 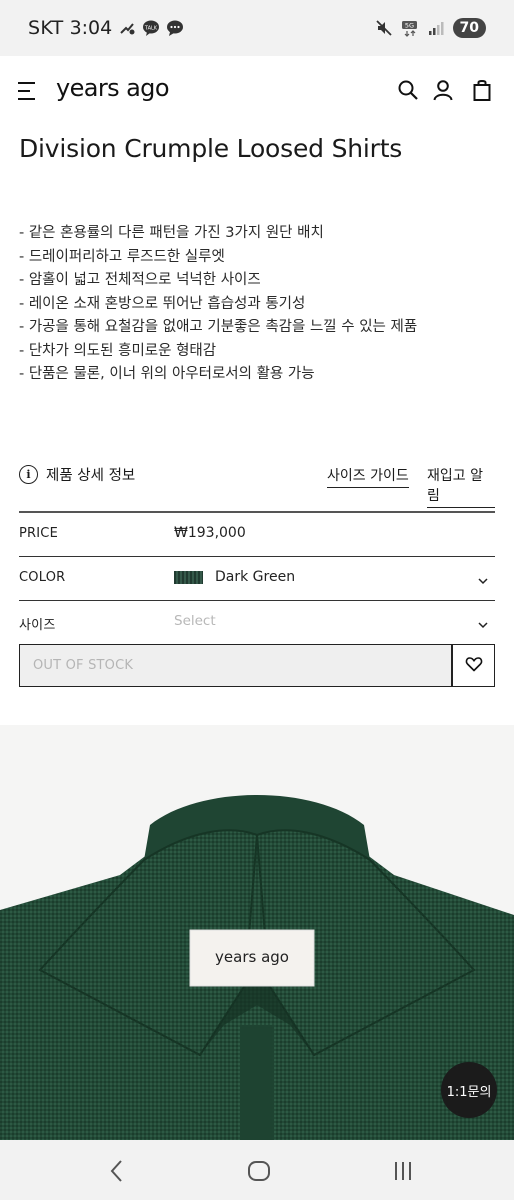 I want to click on network-label: 5G, so click(x=408, y=26).